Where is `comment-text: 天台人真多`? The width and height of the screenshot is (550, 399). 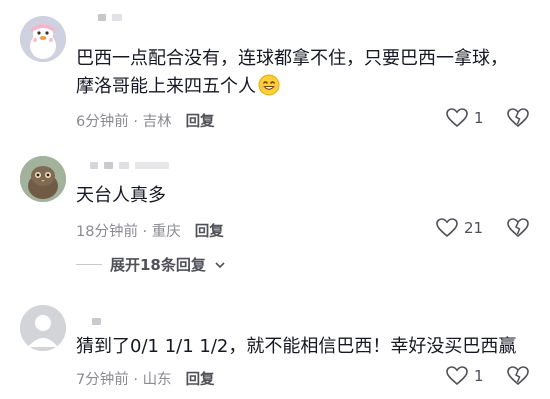 comment-text: 天台人真多 is located at coordinates (121, 195).